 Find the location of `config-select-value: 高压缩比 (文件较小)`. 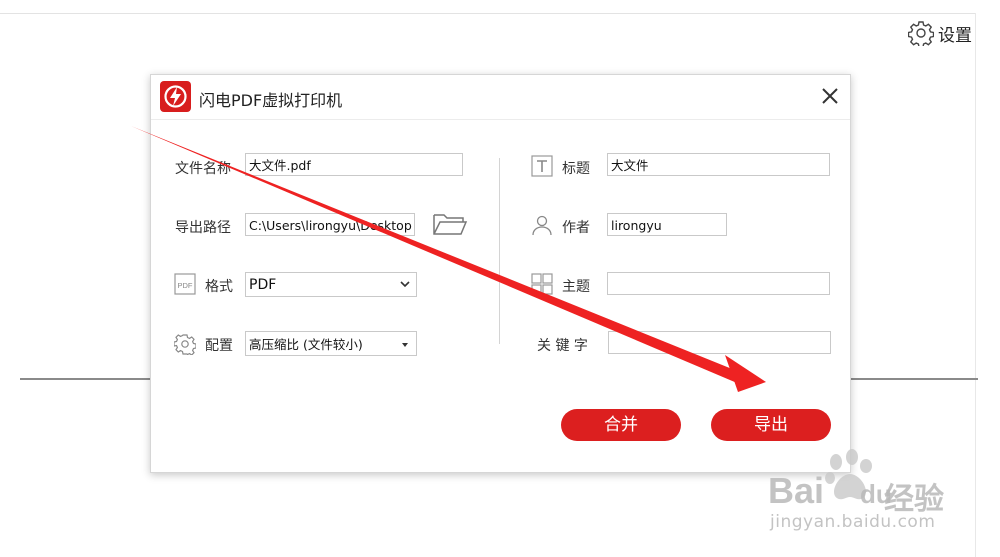

config-select-value: 高压缩比 (文件较小) is located at coordinates (306, 344).